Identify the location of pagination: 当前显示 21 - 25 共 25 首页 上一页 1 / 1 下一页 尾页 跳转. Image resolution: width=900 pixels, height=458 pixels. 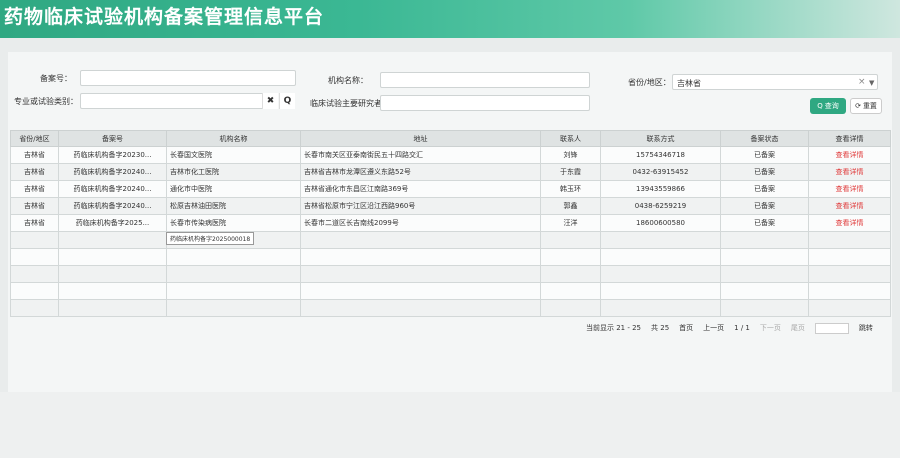
(729, 328).